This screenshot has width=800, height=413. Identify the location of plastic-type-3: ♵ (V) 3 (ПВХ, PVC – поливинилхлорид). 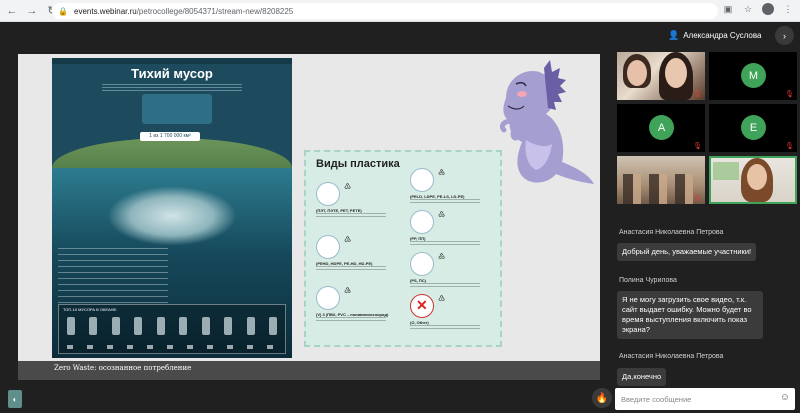
(360, 304).